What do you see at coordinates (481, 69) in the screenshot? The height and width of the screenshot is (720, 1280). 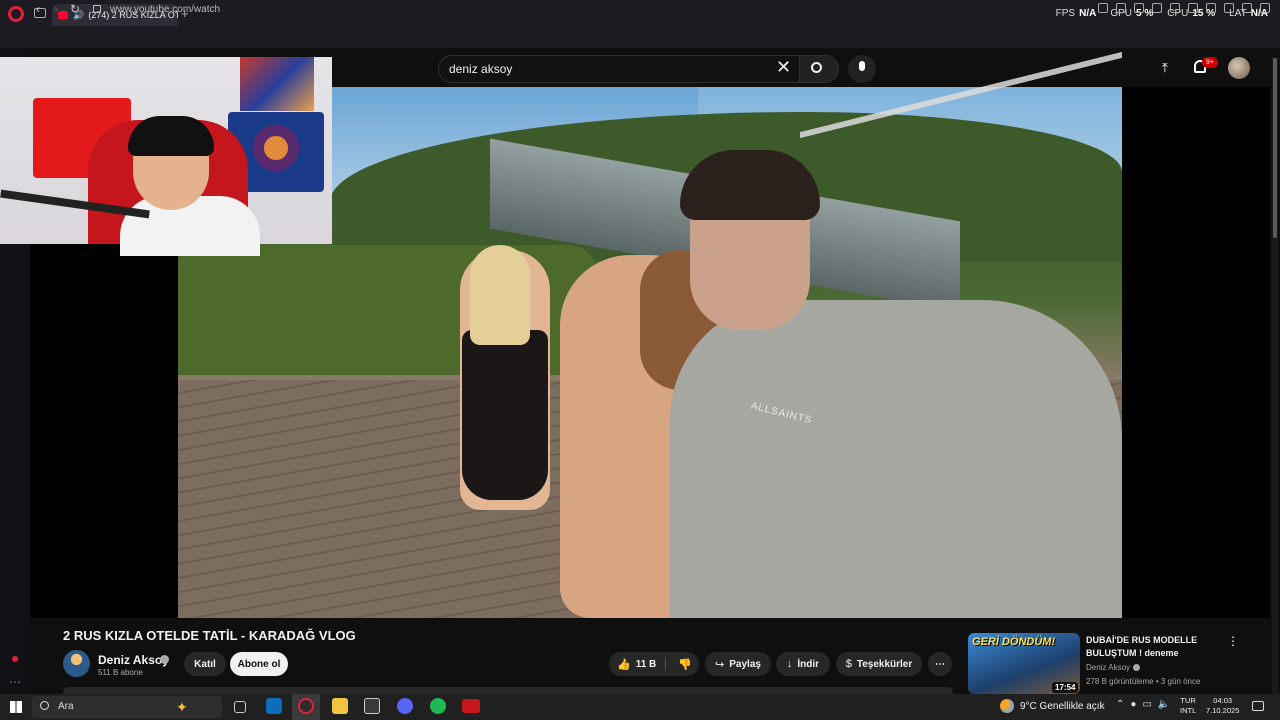 I see `search-query-text: deniz aksoy` at bounding box center [481, 69].